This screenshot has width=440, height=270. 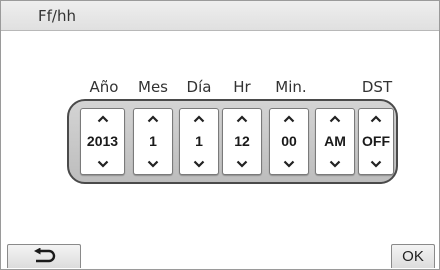 I want to click on dst-value: OFF, so click(x=376, y=141).